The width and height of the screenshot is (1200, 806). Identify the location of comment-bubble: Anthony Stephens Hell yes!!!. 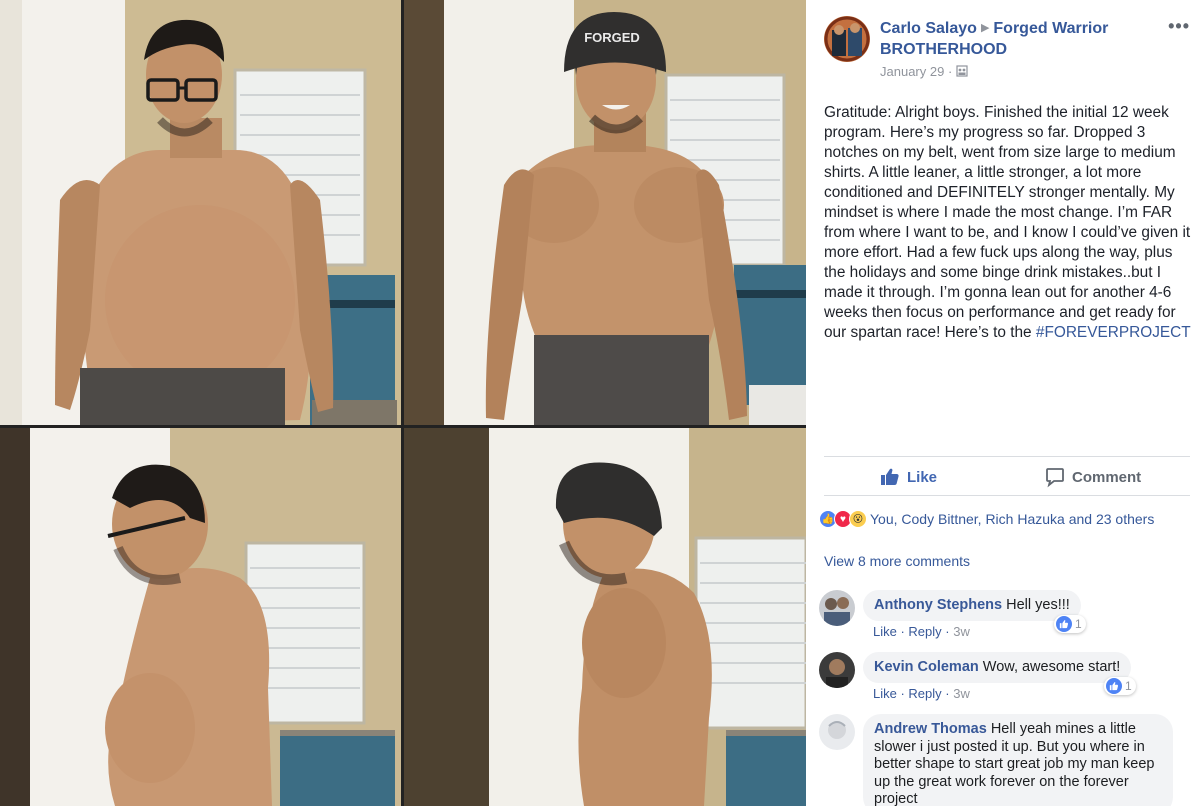
(972, 605).